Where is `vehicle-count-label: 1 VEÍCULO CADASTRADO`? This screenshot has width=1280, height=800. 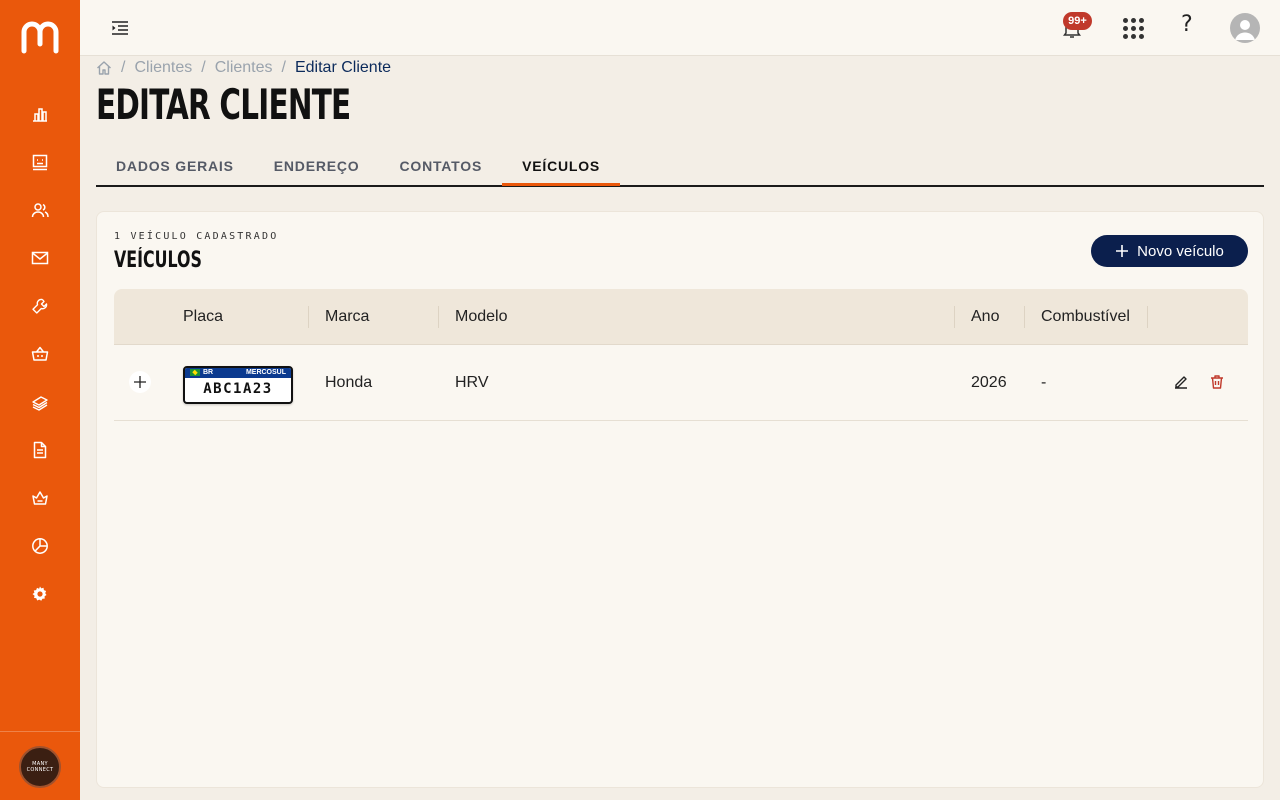 vehicle-count-label: 1 VEÍCULO CADASTRADO is located at coordinates (196, 236).